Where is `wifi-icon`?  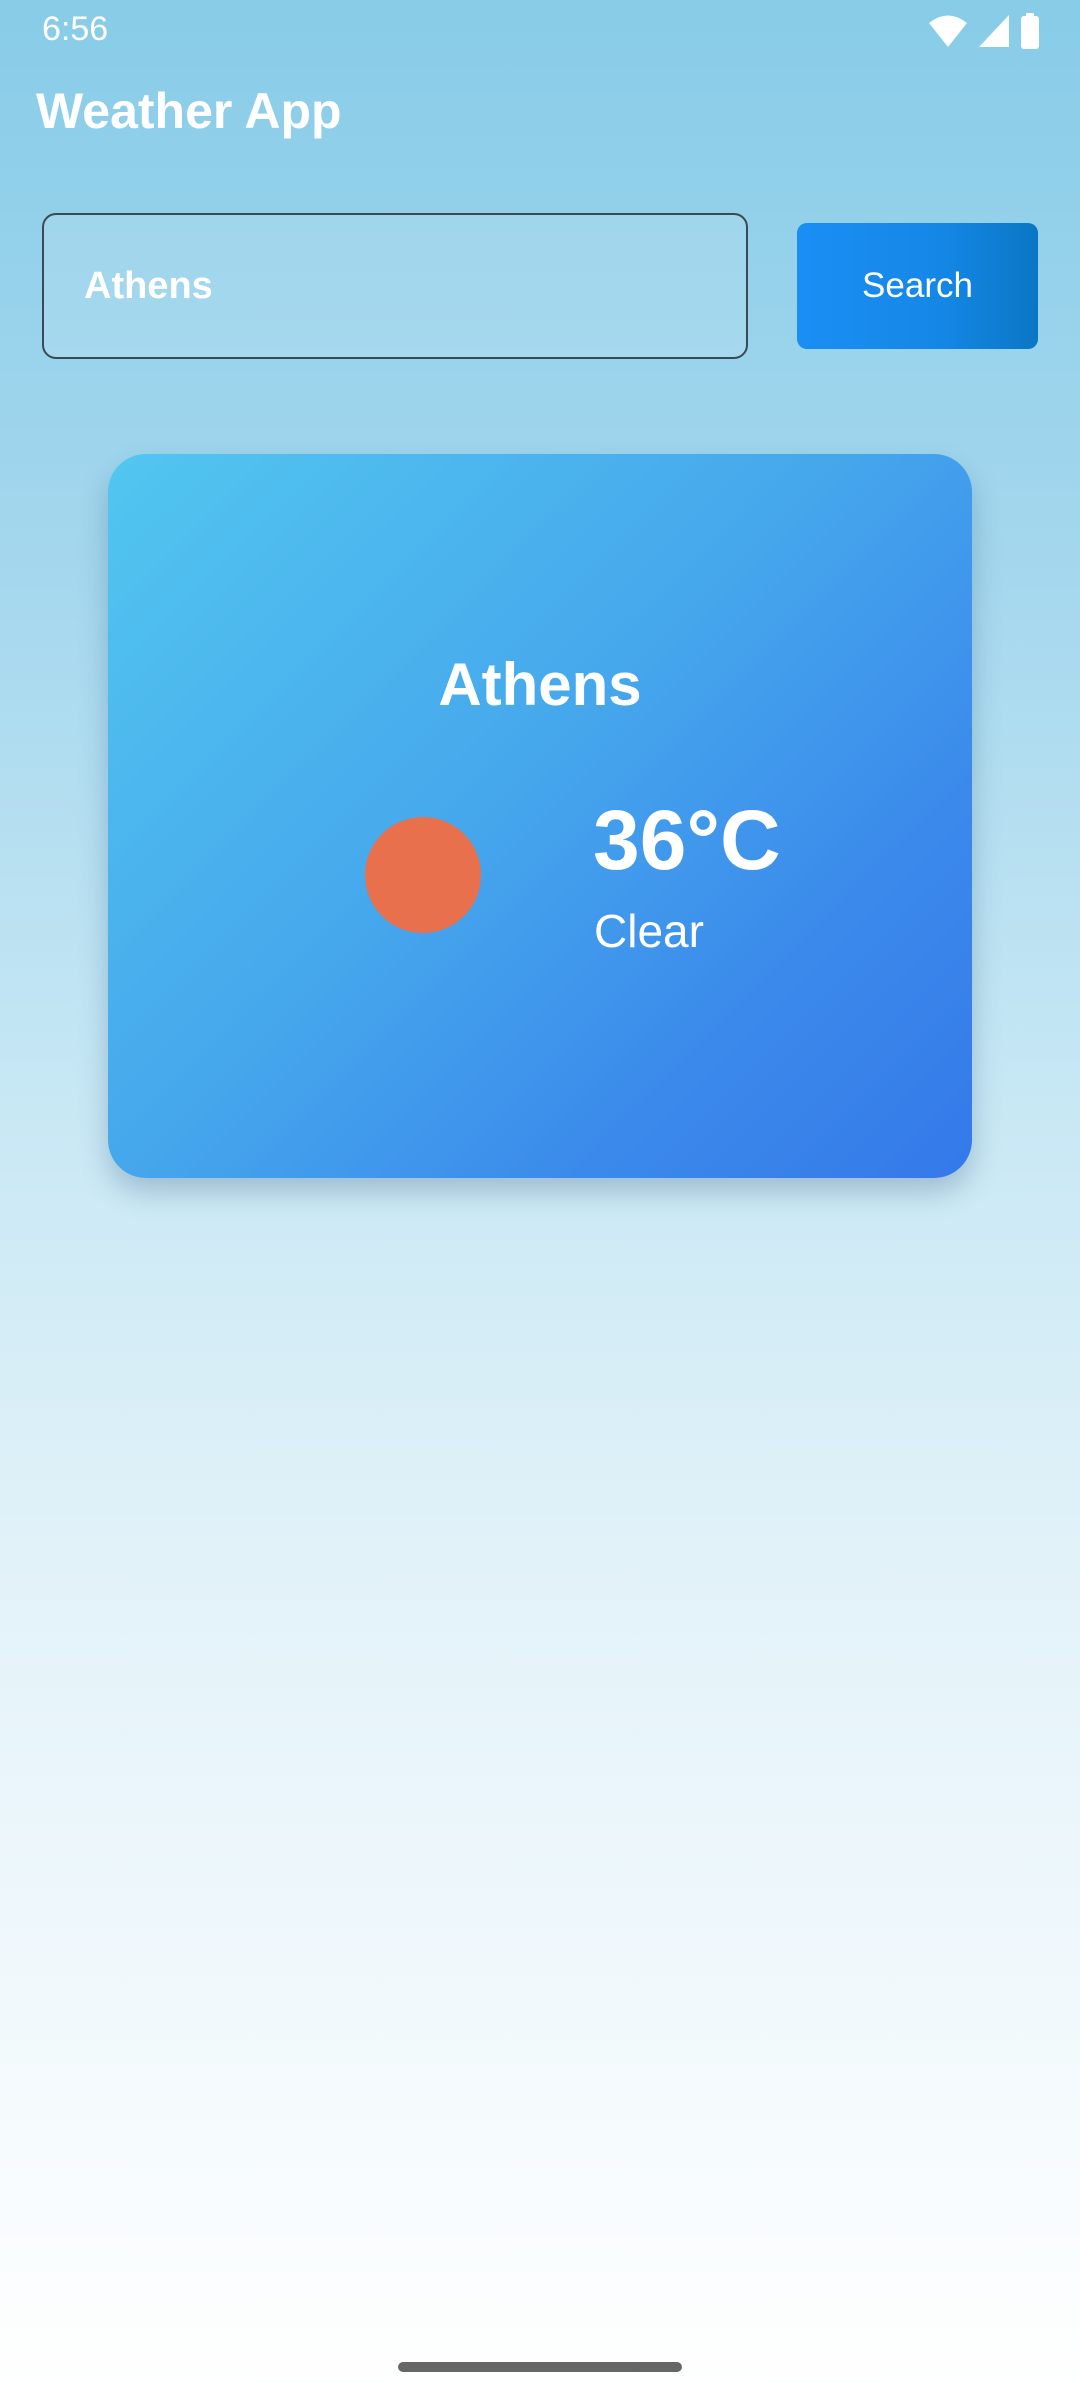
wifi-icon is located at coordinates (948, 31).